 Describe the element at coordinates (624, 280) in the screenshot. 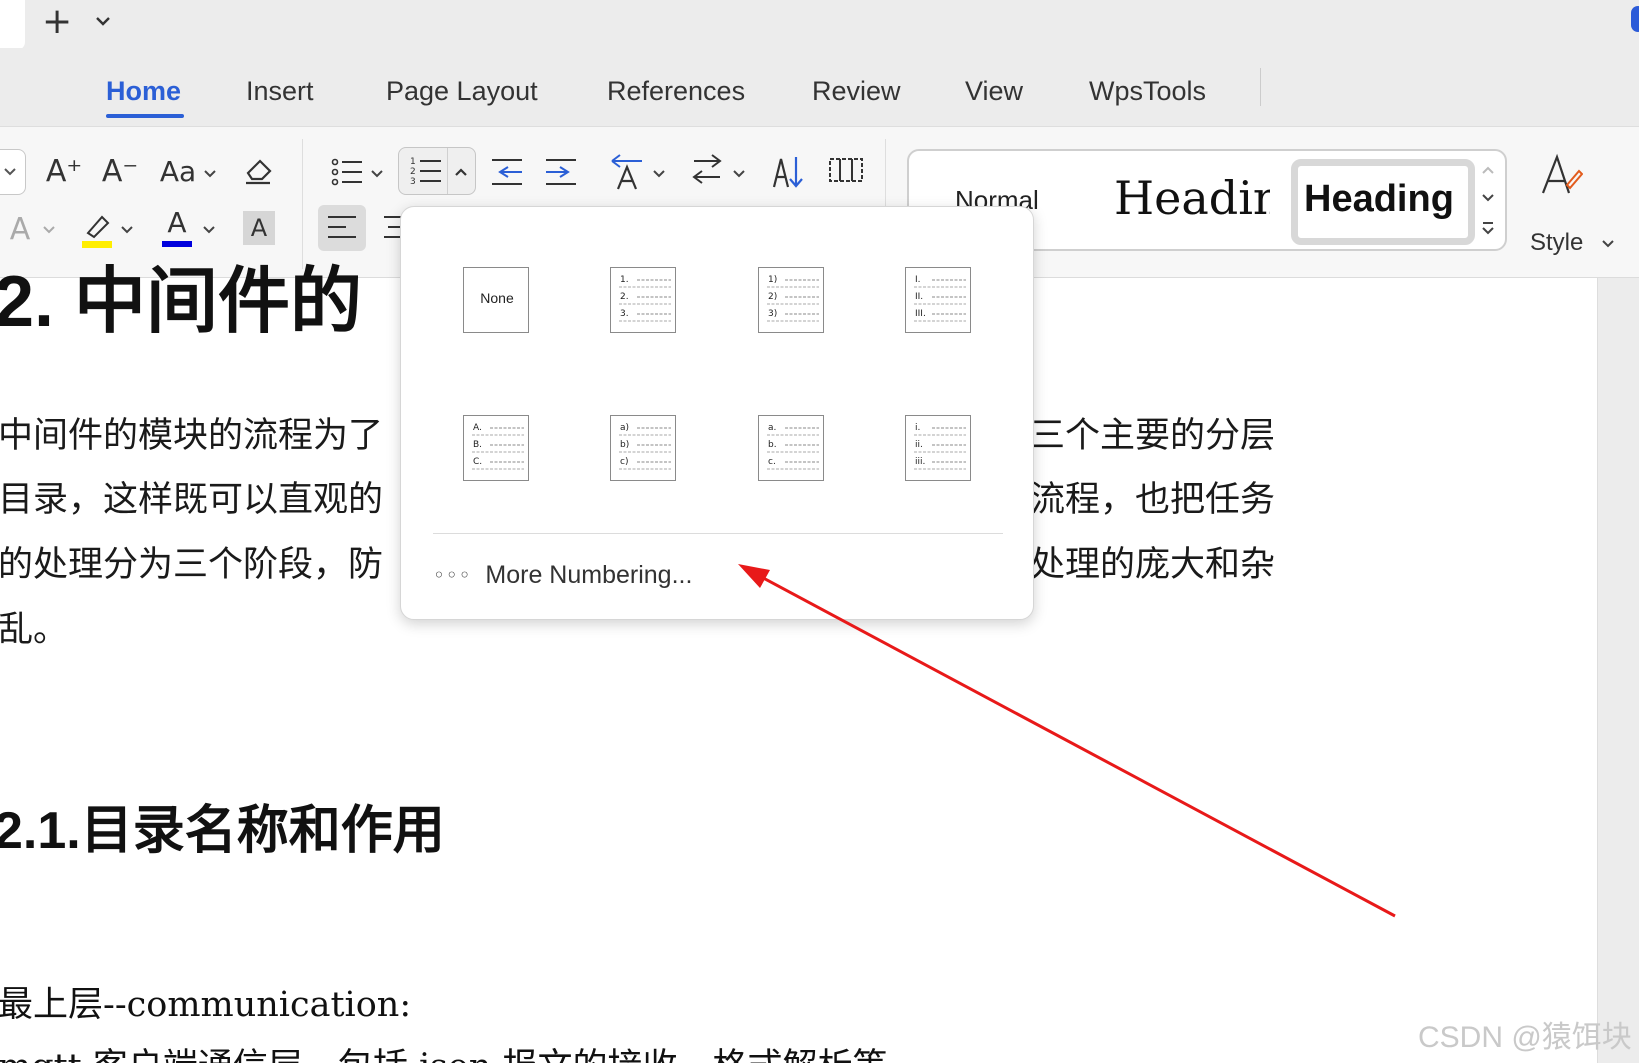

I see `numbering-marker: 1.` at that location.